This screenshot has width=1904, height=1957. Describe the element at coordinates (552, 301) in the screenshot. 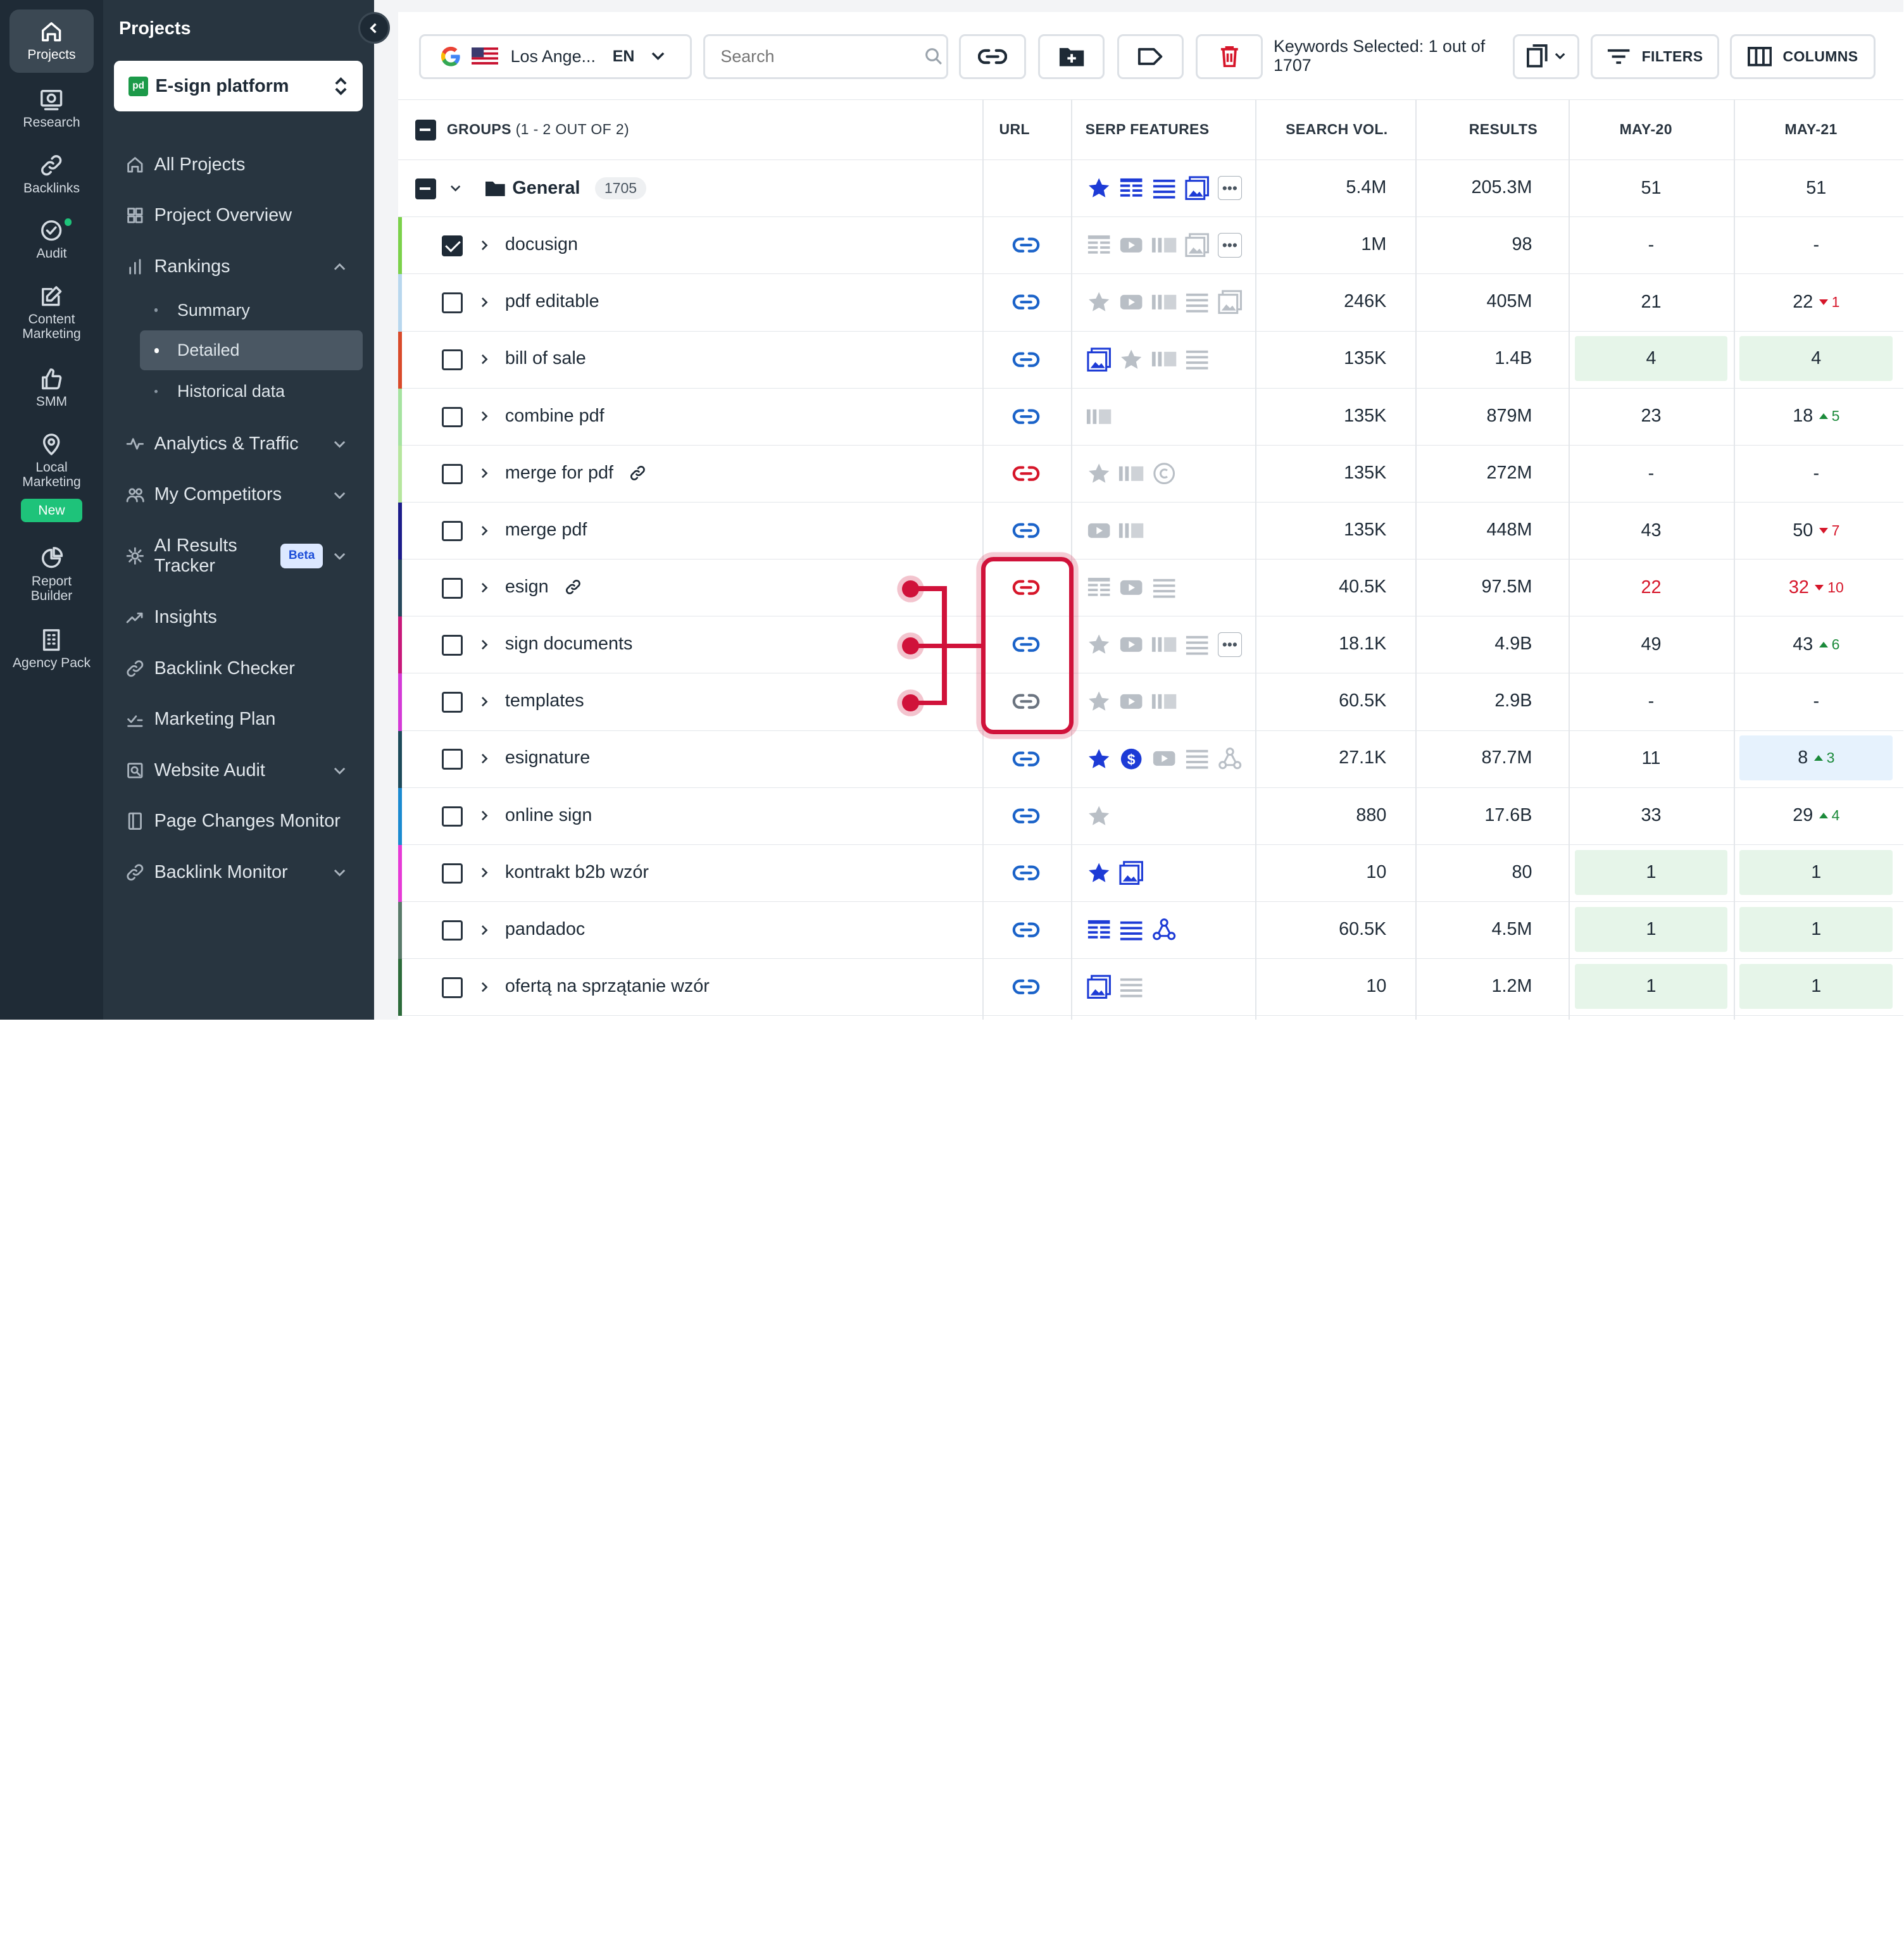

I see `keyword-cell: pdf editable` at that location.